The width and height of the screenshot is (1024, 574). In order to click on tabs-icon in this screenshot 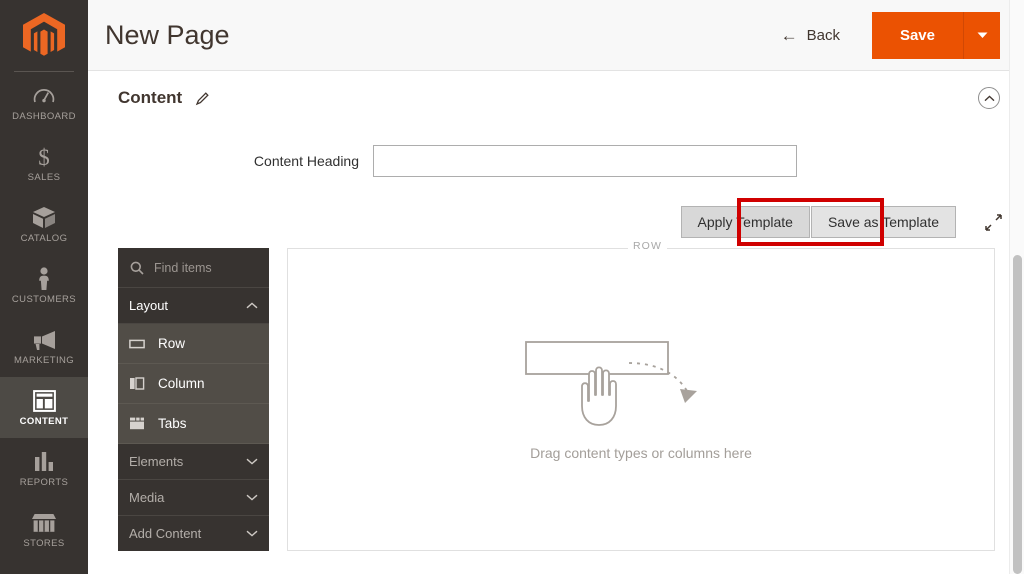, I will do `click(137, 423)`.